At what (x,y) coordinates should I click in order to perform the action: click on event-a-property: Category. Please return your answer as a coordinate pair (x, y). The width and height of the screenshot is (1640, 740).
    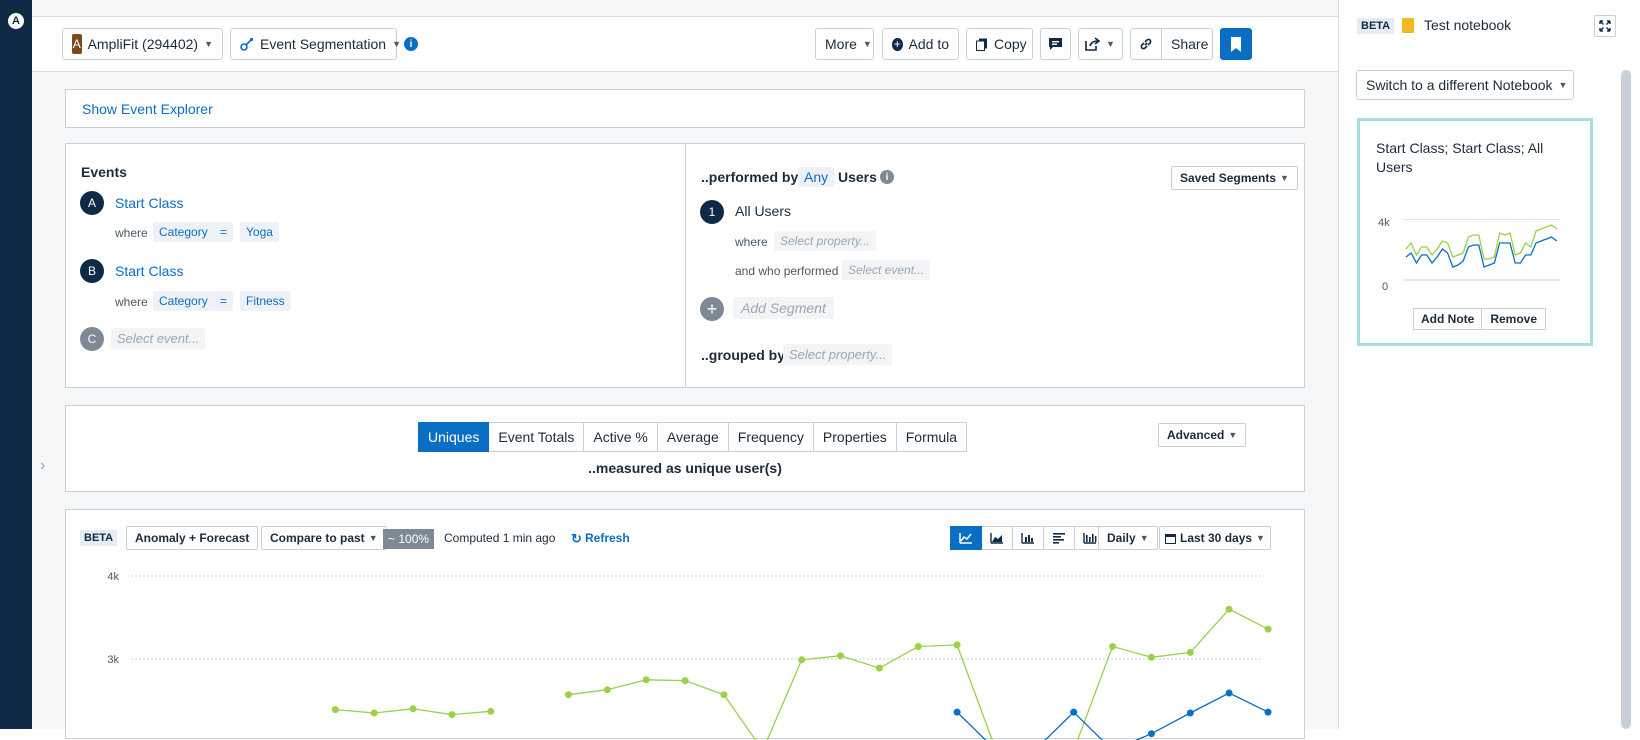
    Looking at the image, I should click on (183, 232).